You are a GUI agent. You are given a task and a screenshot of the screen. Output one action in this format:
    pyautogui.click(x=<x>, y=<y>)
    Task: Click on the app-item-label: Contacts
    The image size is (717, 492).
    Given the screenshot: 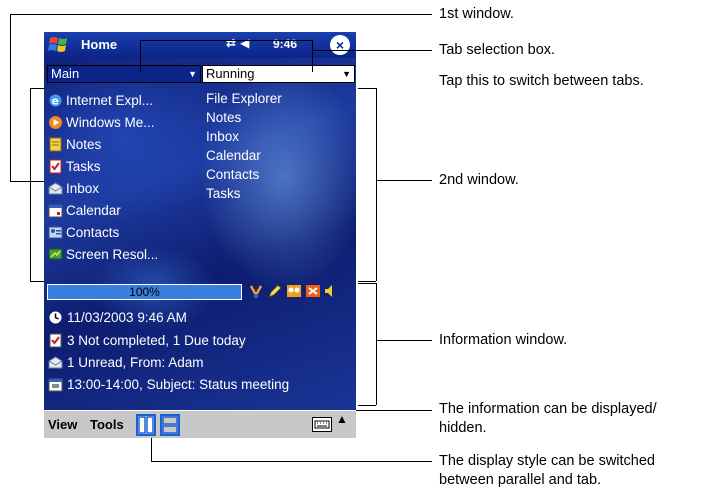 What is the action you would take?
    pyautogui.click(x=93, y=232)
    